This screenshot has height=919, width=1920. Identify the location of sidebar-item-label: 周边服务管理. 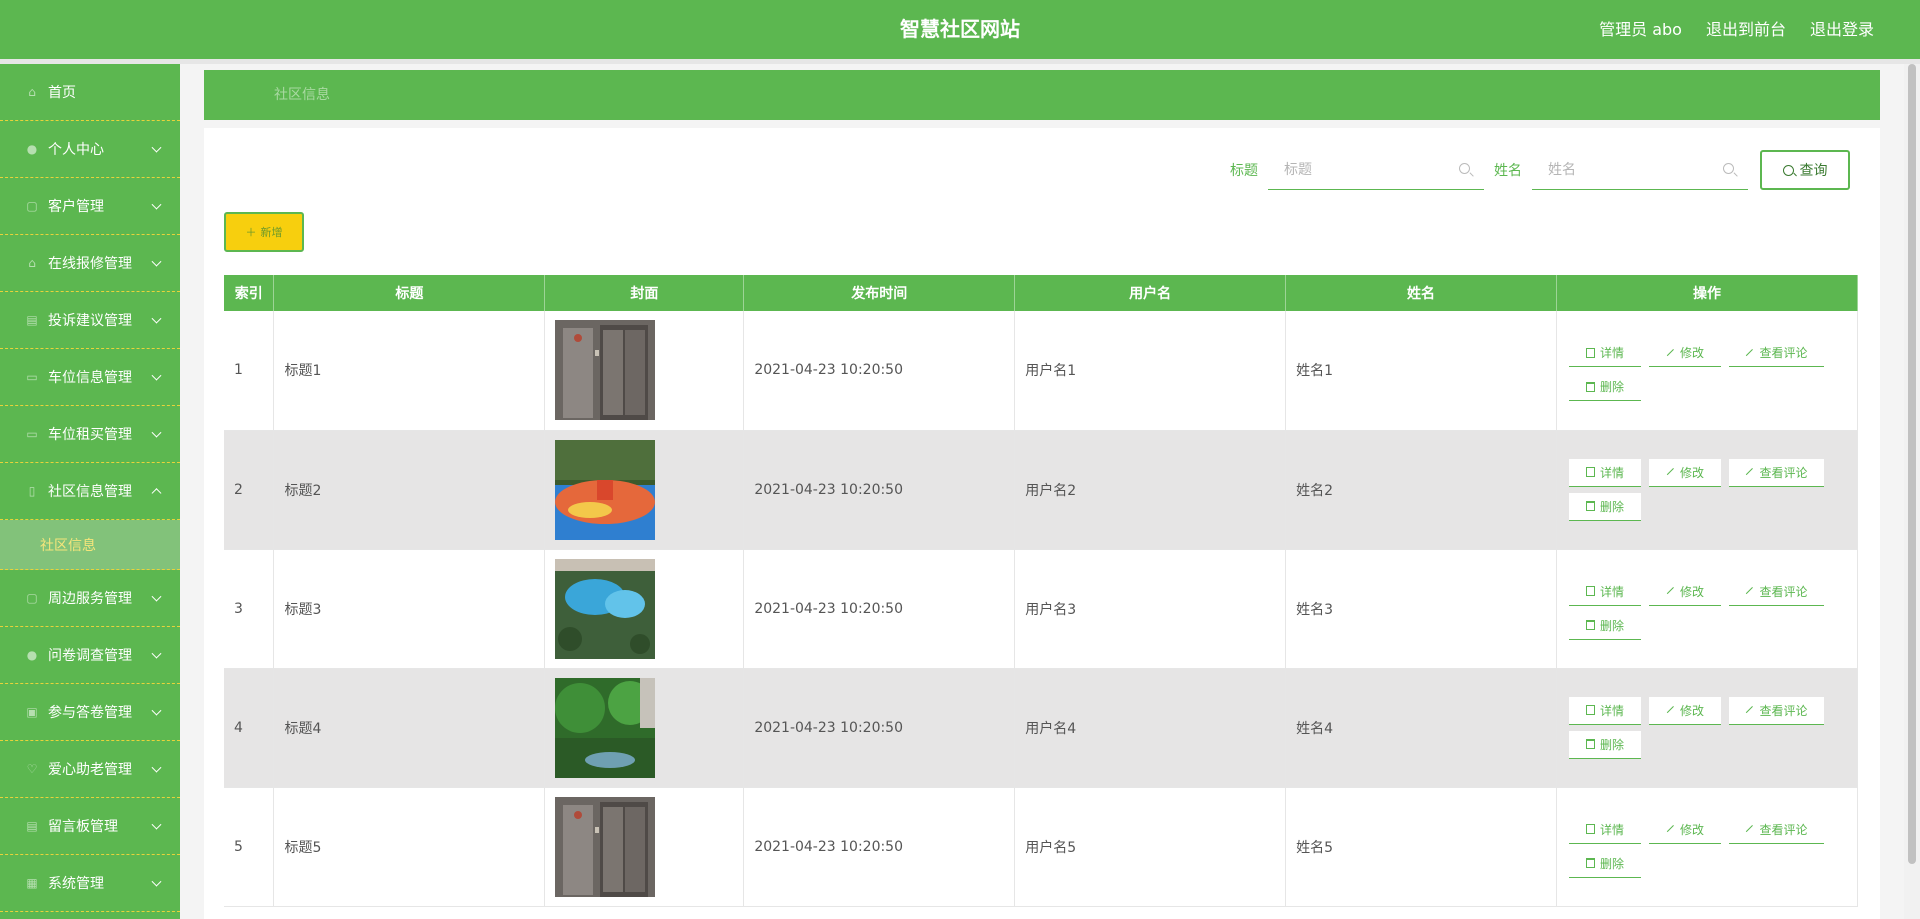
(90, 599).